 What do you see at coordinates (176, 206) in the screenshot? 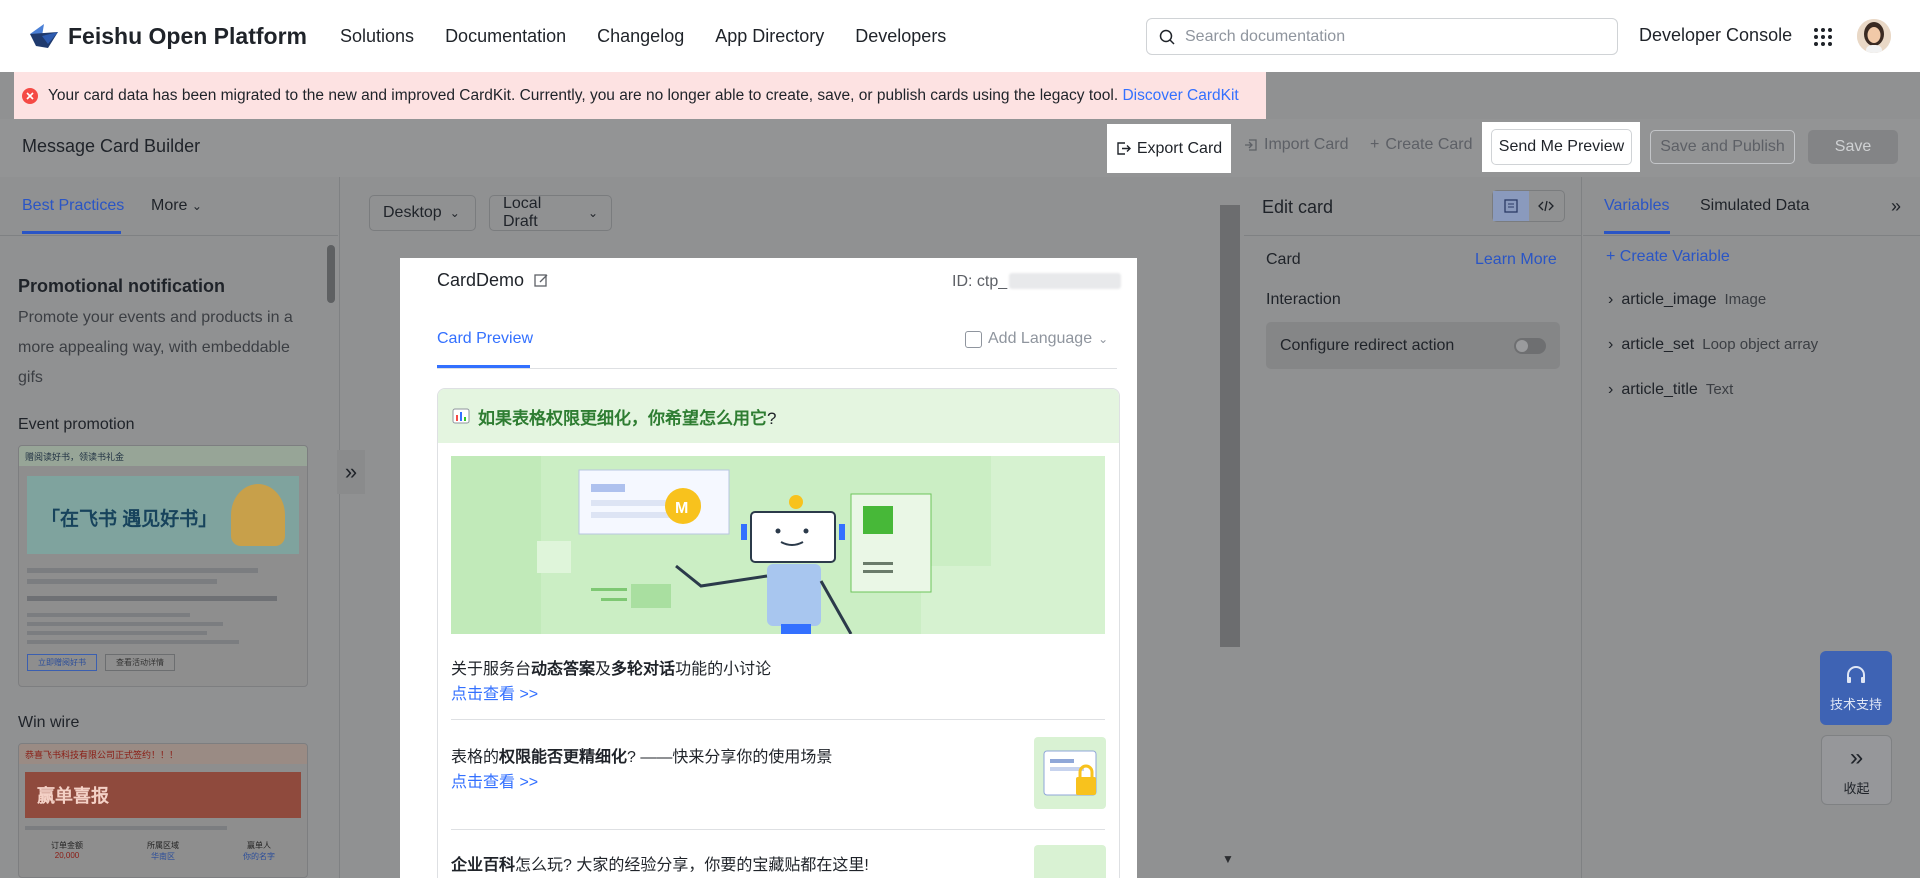
I see `tab-more: More ⌄` at bounding box center [176, 206].